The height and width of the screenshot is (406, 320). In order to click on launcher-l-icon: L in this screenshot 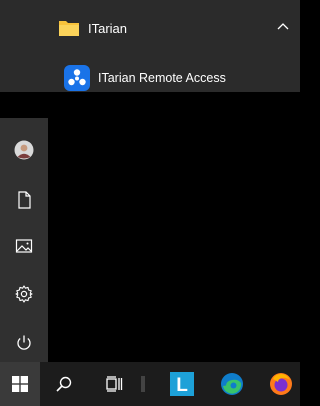, I will do `click(182, 384)`.